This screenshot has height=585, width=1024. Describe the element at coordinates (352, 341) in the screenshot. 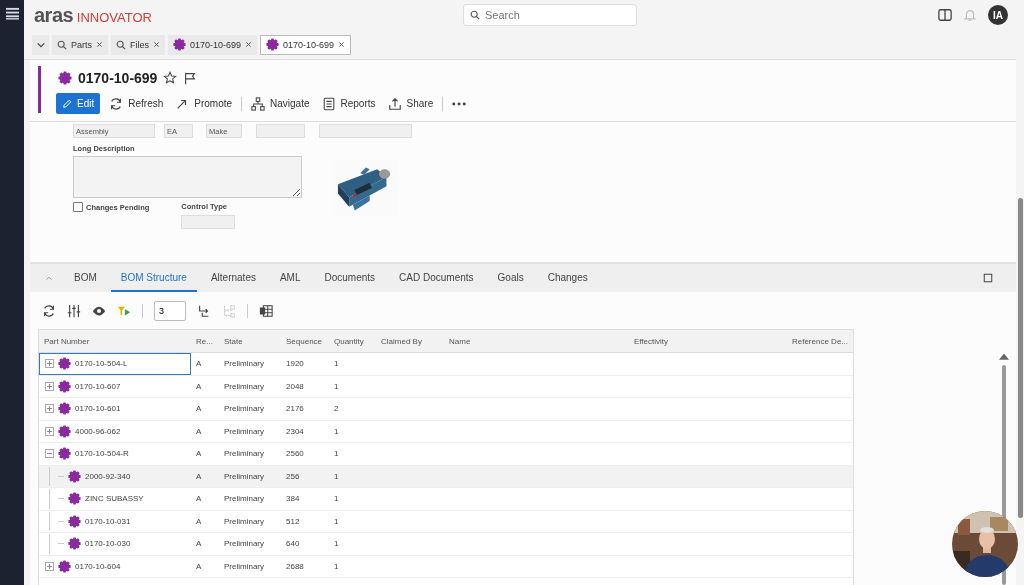

I see `column-header: Quantity` at that location.